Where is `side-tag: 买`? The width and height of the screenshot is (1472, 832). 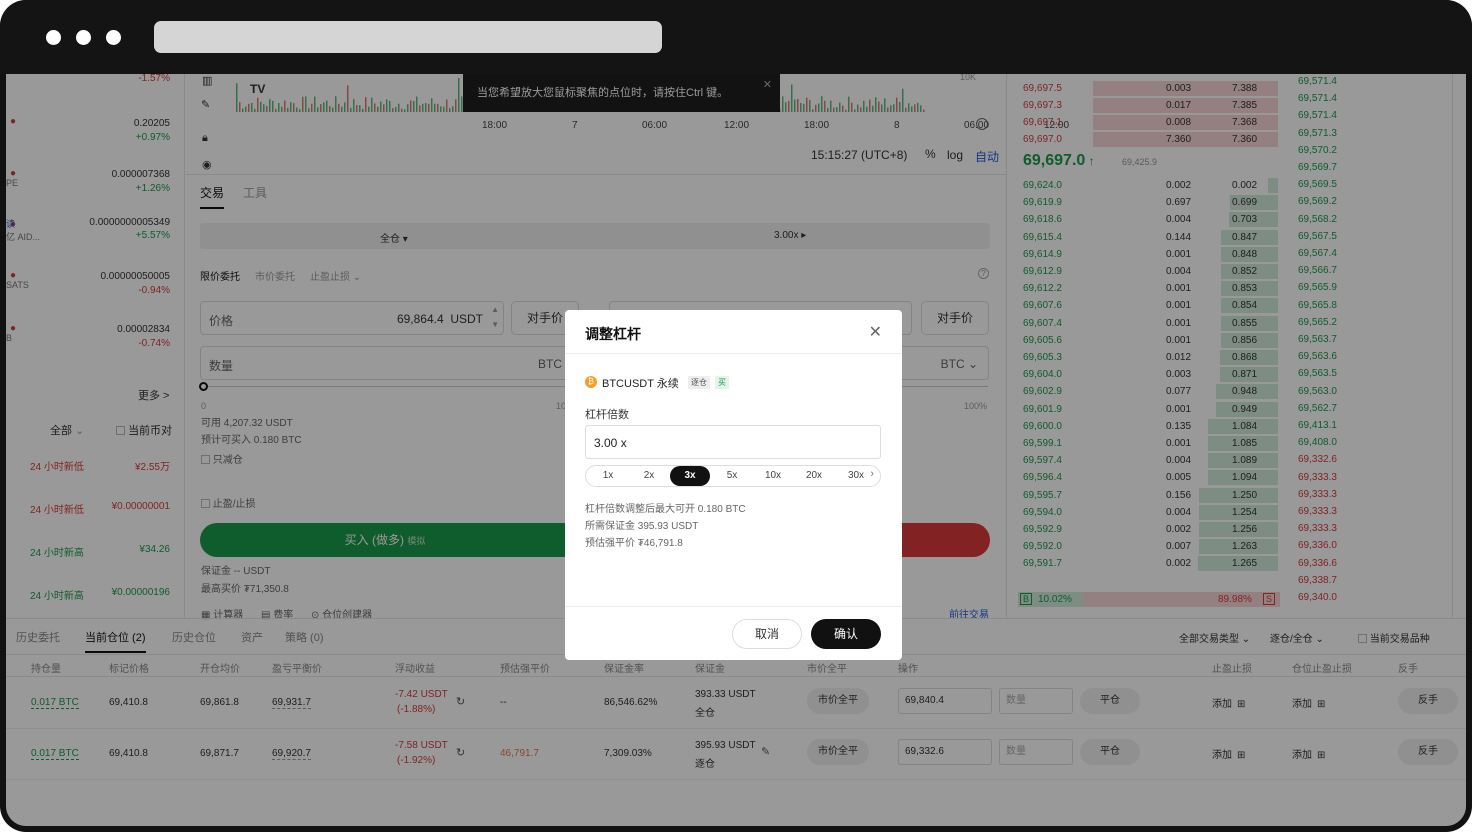
side-tag: 买 is located at coordinates (722, 382).